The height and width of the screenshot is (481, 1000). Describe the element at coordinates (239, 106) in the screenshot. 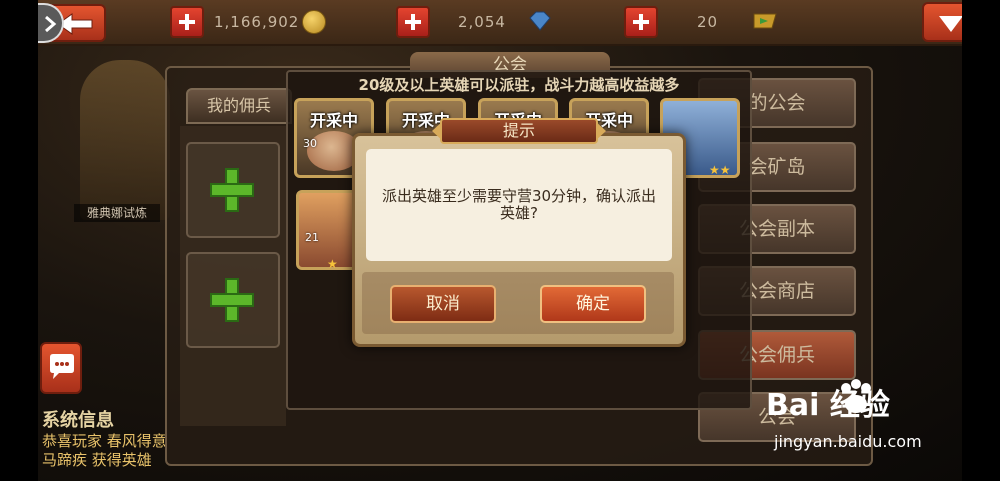

I see `tab-my-mercenaries: 我的佣兵` at that location.